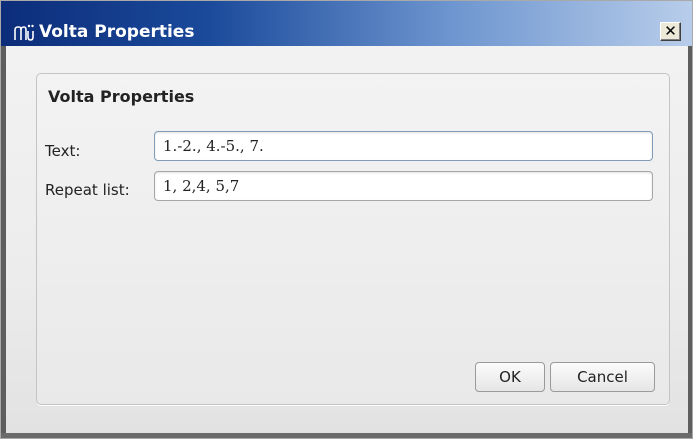 This screenshot has width=693, height=439. I want to click on window-title: Volta Properties, so click(117, 32).